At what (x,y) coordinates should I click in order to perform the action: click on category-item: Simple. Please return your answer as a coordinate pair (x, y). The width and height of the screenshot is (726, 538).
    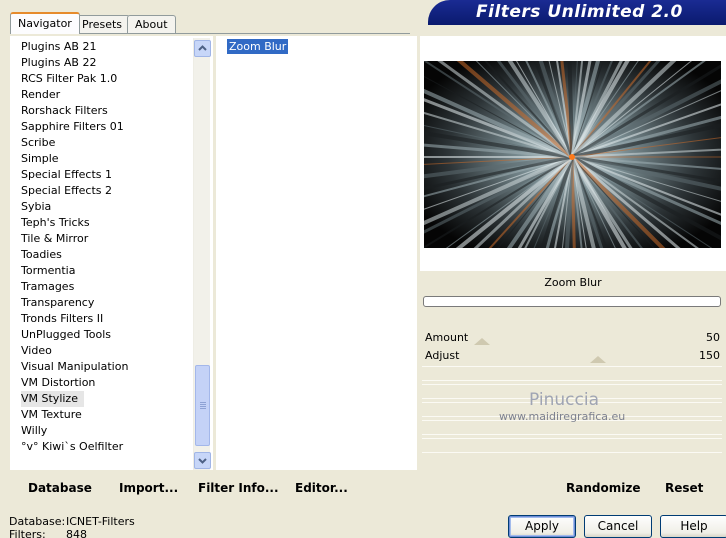
    Looking at the image, I should click on (107, 159).